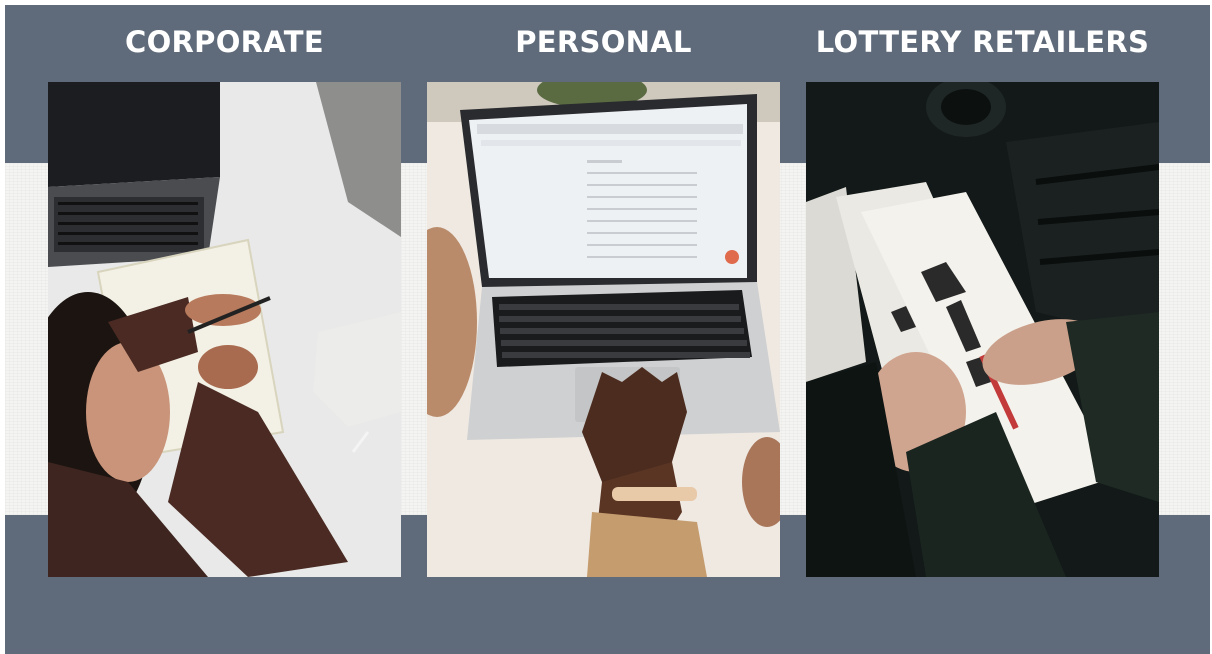  What do you see at coordinates (603, 42) in the screenshot?
I see `personal-heading: PERSONAL` at bounding box center [603, 42].